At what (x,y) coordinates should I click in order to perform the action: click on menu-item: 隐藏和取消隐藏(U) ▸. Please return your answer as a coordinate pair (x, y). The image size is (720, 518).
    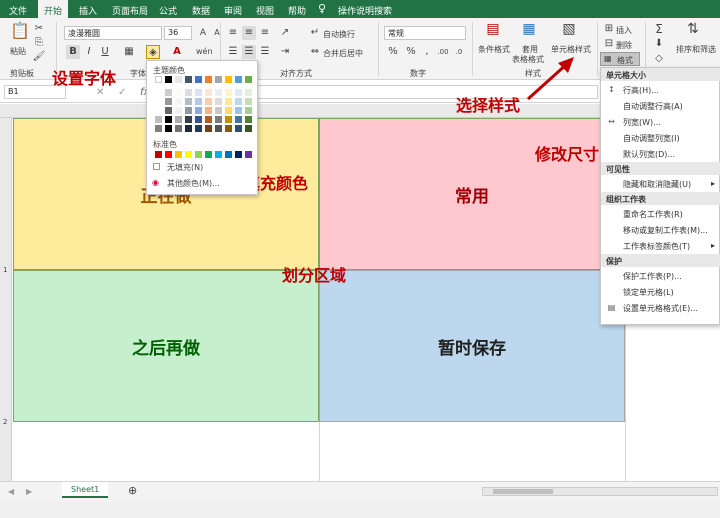
    Looking at the image, I should click on (660, 183).